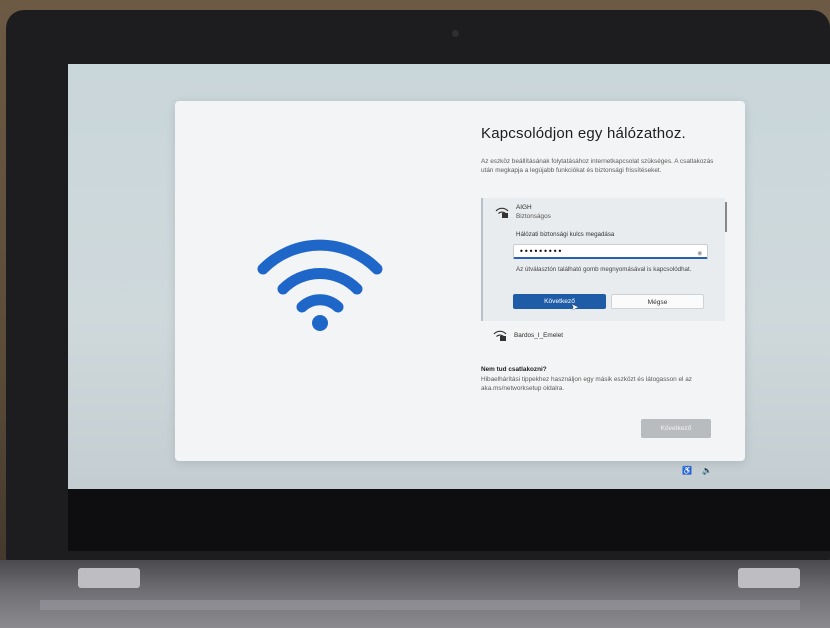 This screenshot has height=628, width=830. I want to click on network-name: Bardos_I_Emelet, so click(539, 335).